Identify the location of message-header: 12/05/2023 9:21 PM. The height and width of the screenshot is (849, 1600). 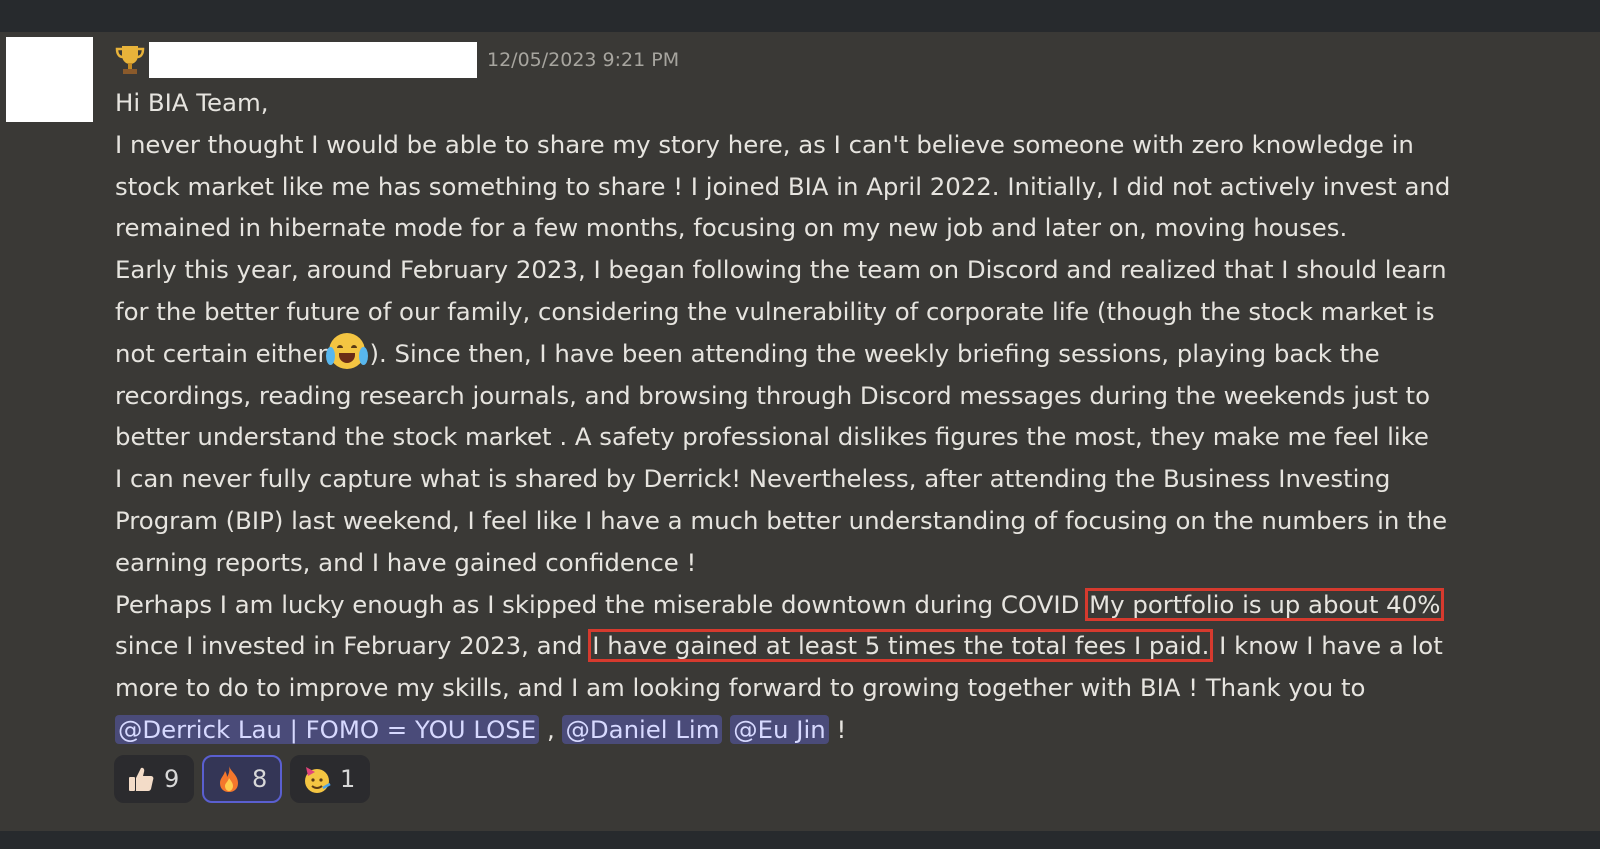
(397, 60).